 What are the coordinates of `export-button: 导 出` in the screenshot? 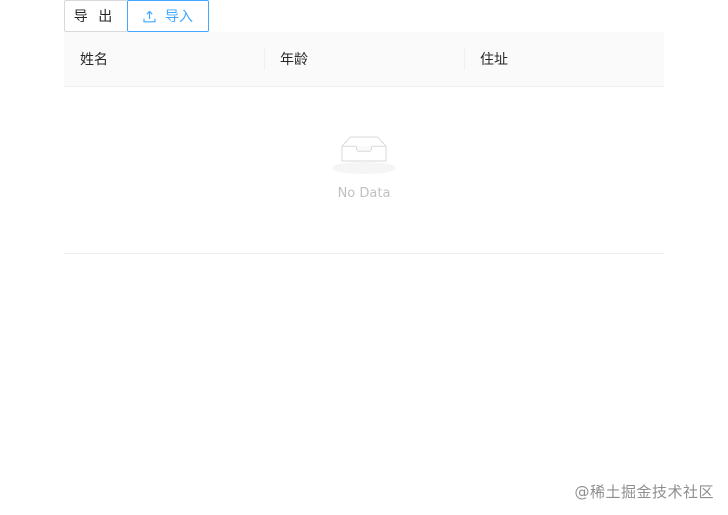 It's located at (96, 16).